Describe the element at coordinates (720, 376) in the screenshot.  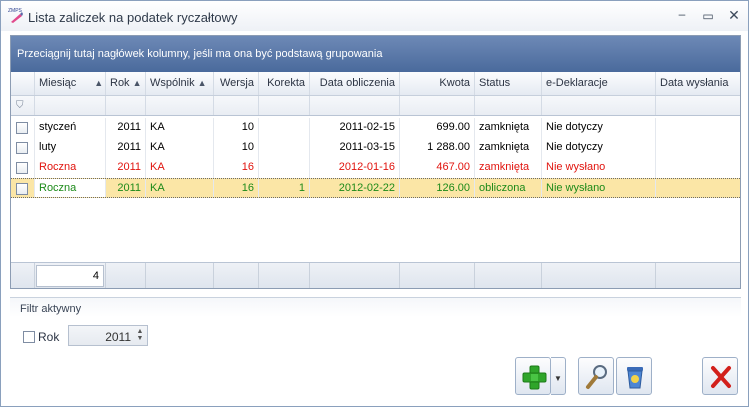
I see `close-button` at that location.